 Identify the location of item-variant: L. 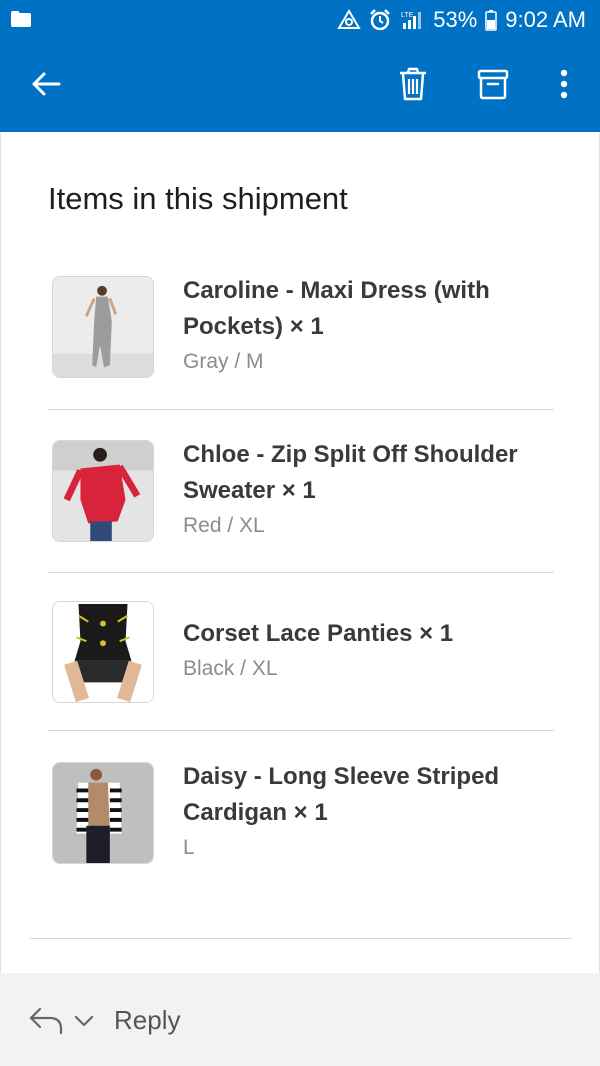
(189, 847).